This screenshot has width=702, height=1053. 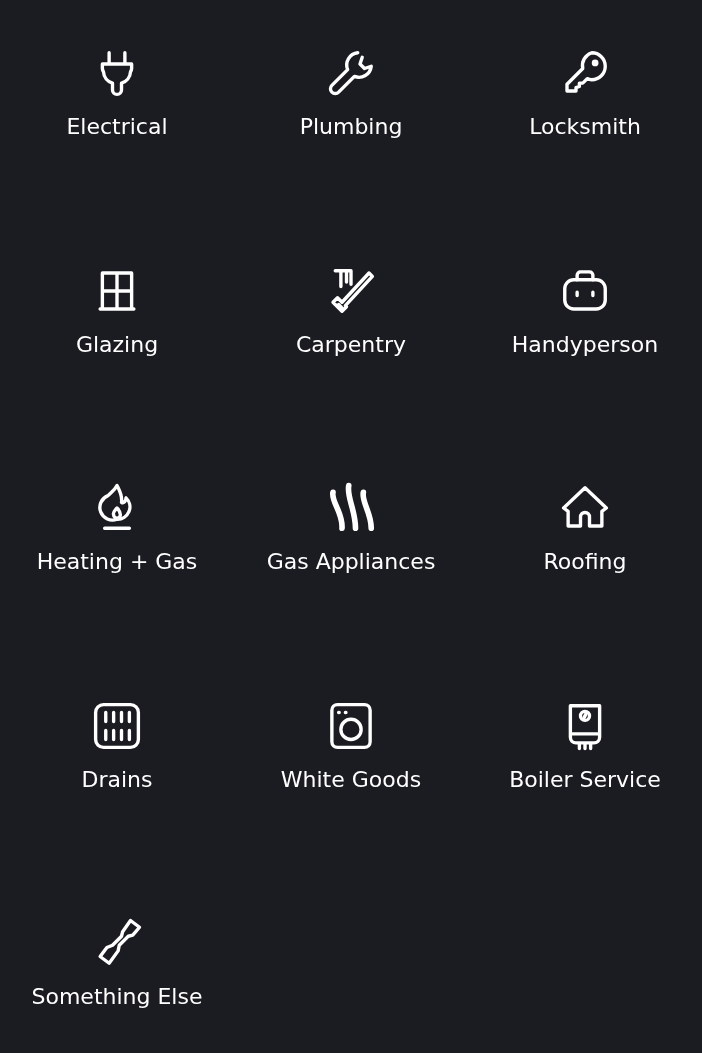 What do you see at coordinates (585, 536) in the screenshot?
I see `category-button: Roofing` at bounding box center [585, 536].